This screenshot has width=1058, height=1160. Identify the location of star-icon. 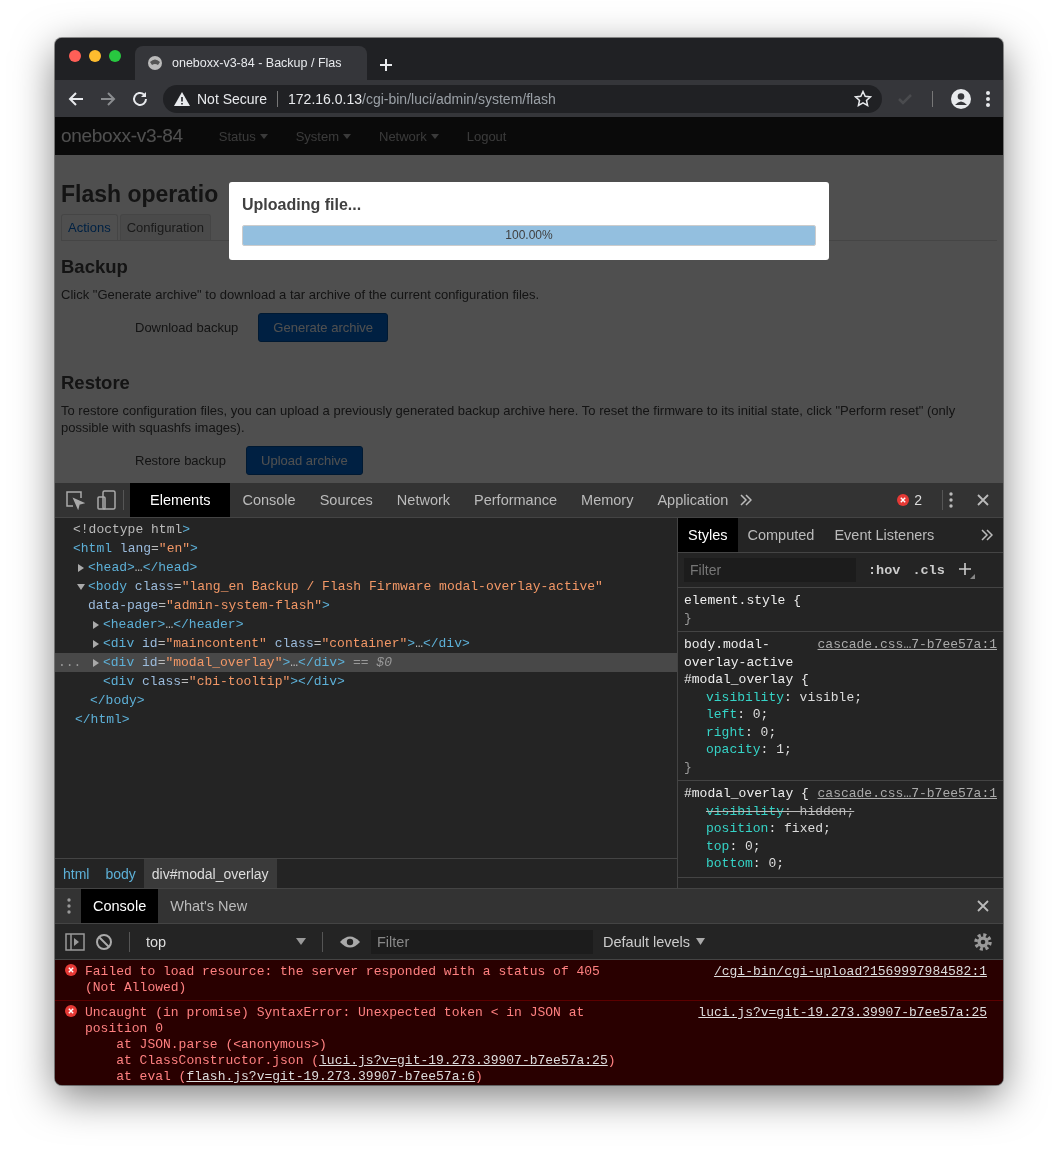
(863, 98).